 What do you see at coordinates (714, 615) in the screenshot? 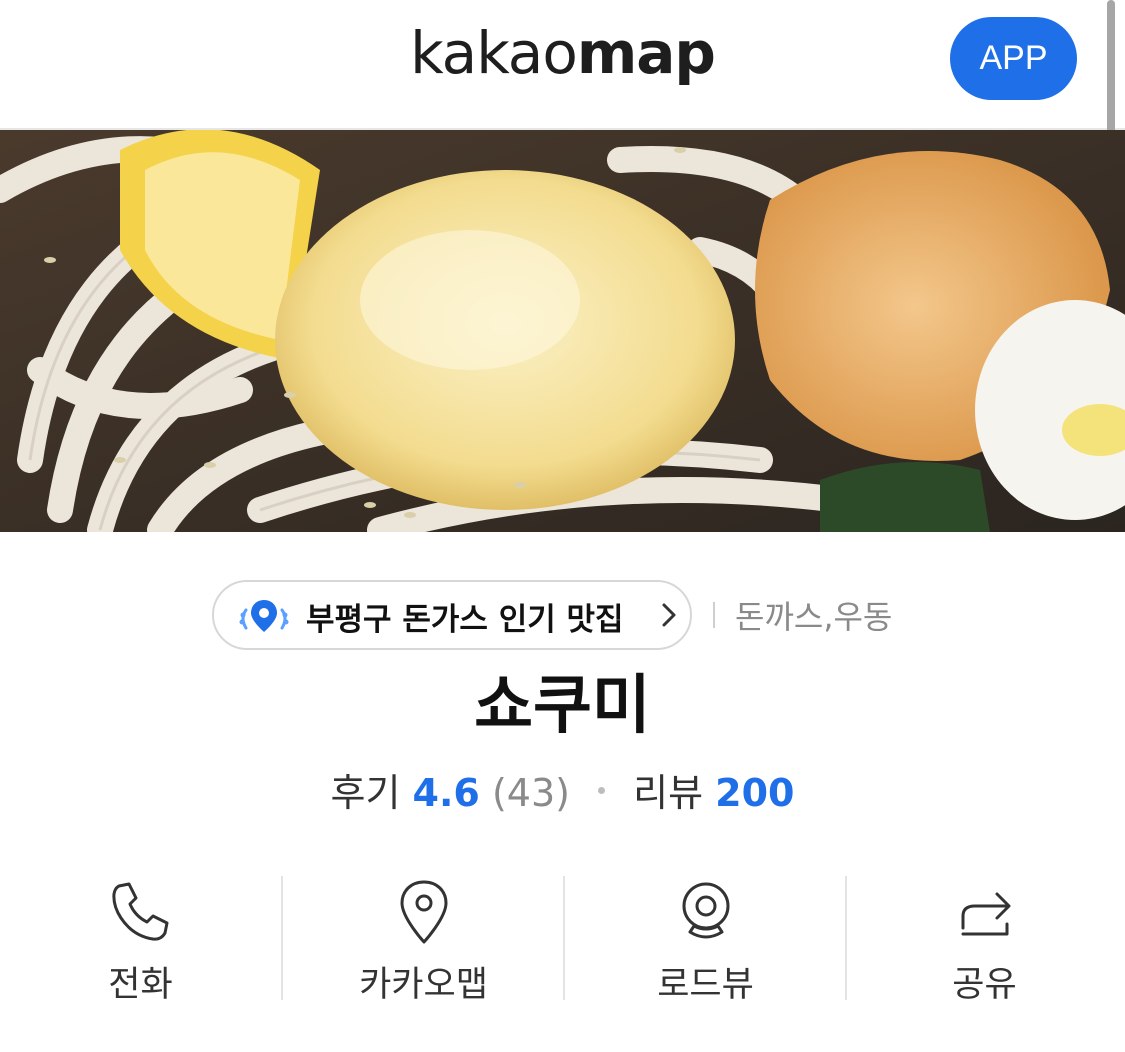
I see `separator` at bounding box center [714, 615].